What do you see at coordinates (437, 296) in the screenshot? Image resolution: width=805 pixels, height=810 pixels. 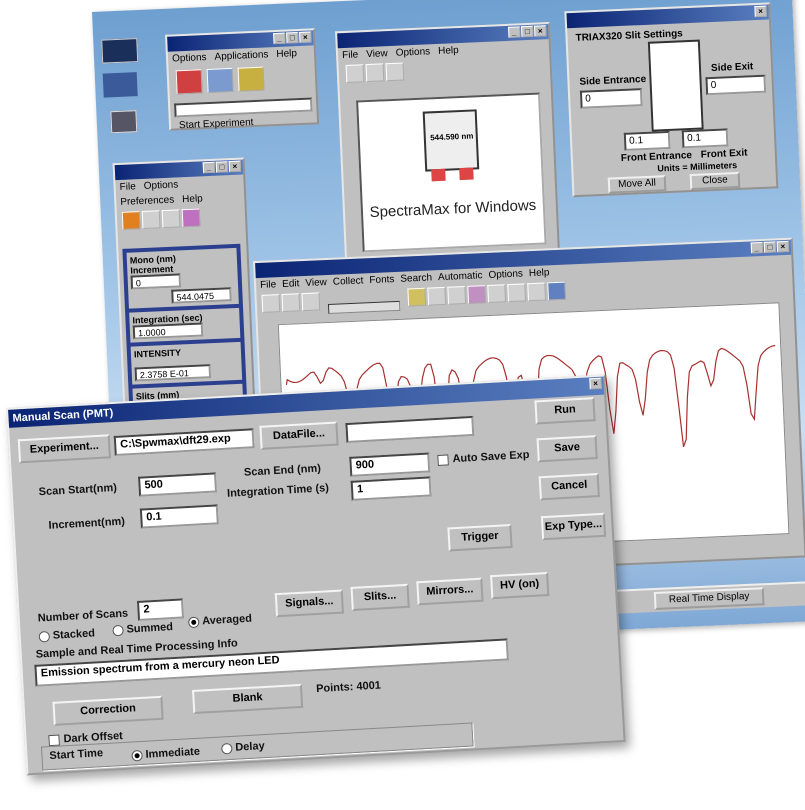 I see `marker-icon` at bounding box center [437, 296].